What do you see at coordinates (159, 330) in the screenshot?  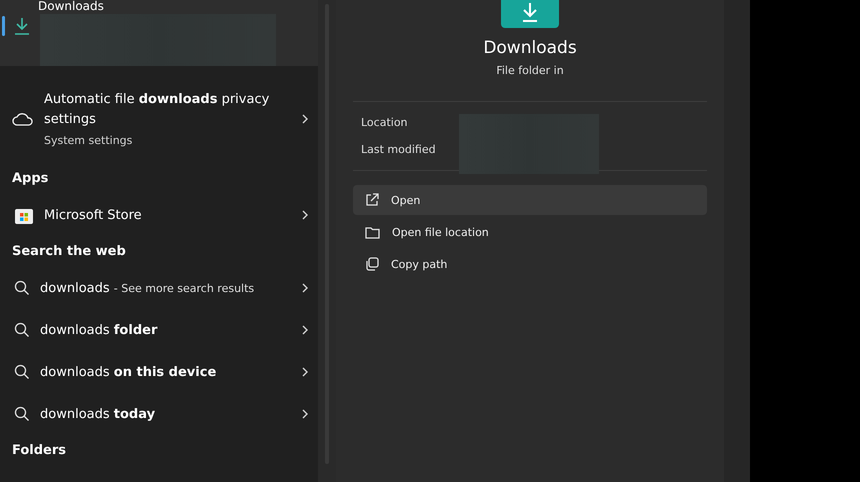 I see `result-row: downloads folder` at bounding box center [159, 330].